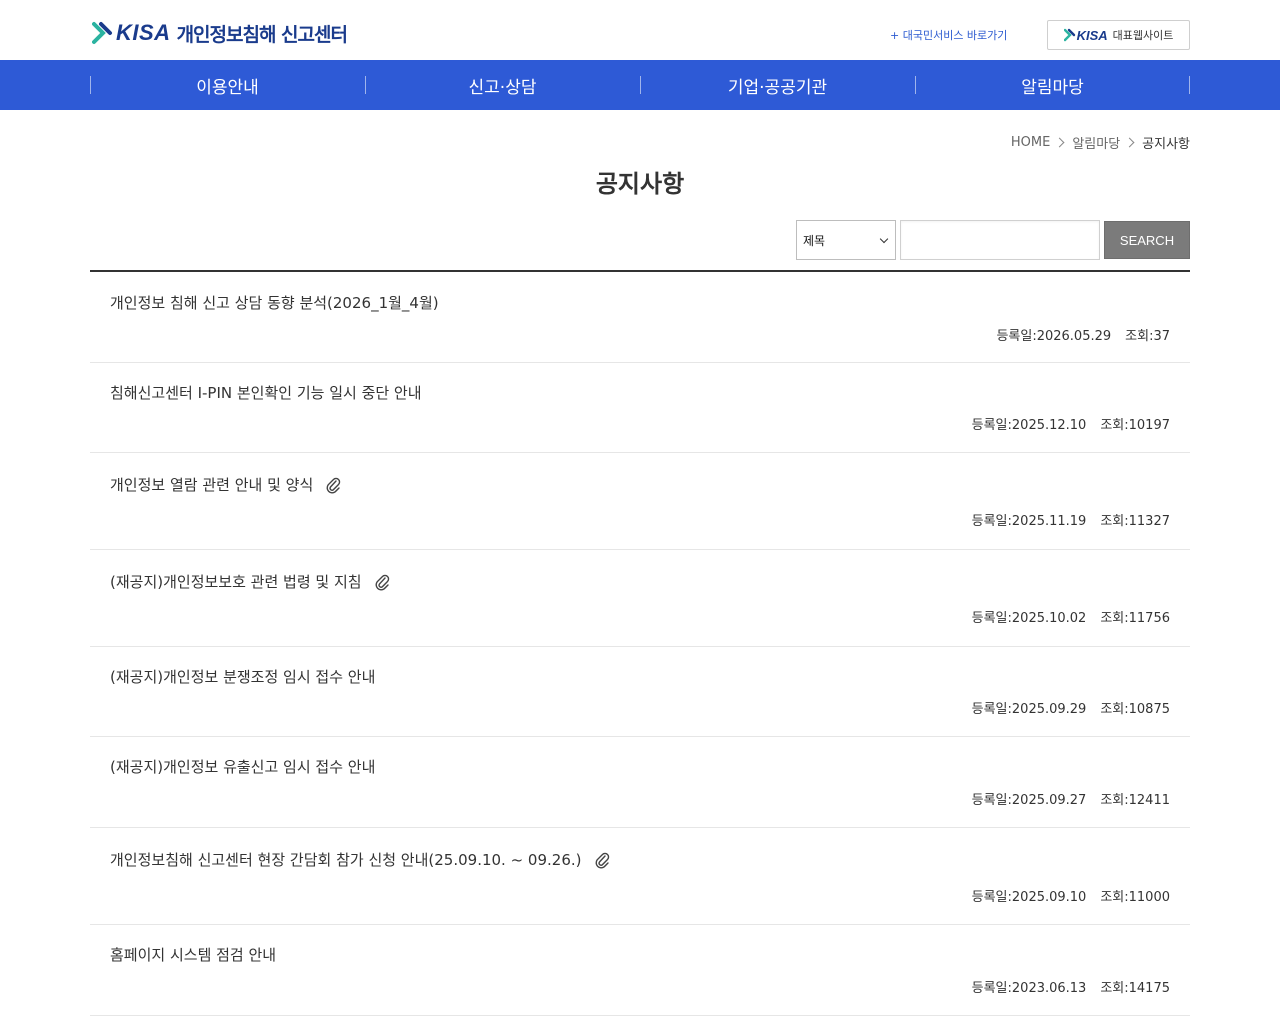 This screenshot has height=1024, width=1280. I want to click on search-bar: 제목 SEARCH, so click(993, 240).